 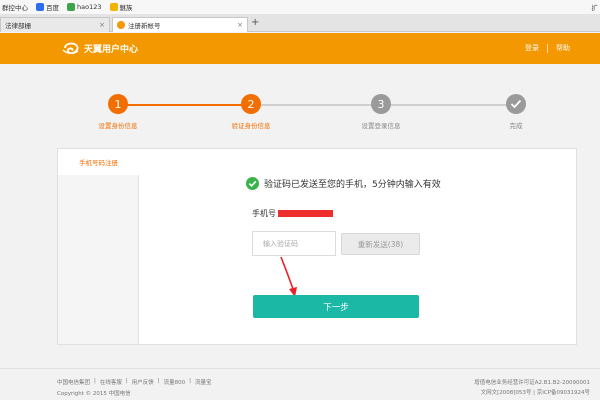 I want to click on success-check-icon, so click(x=252, y=183).